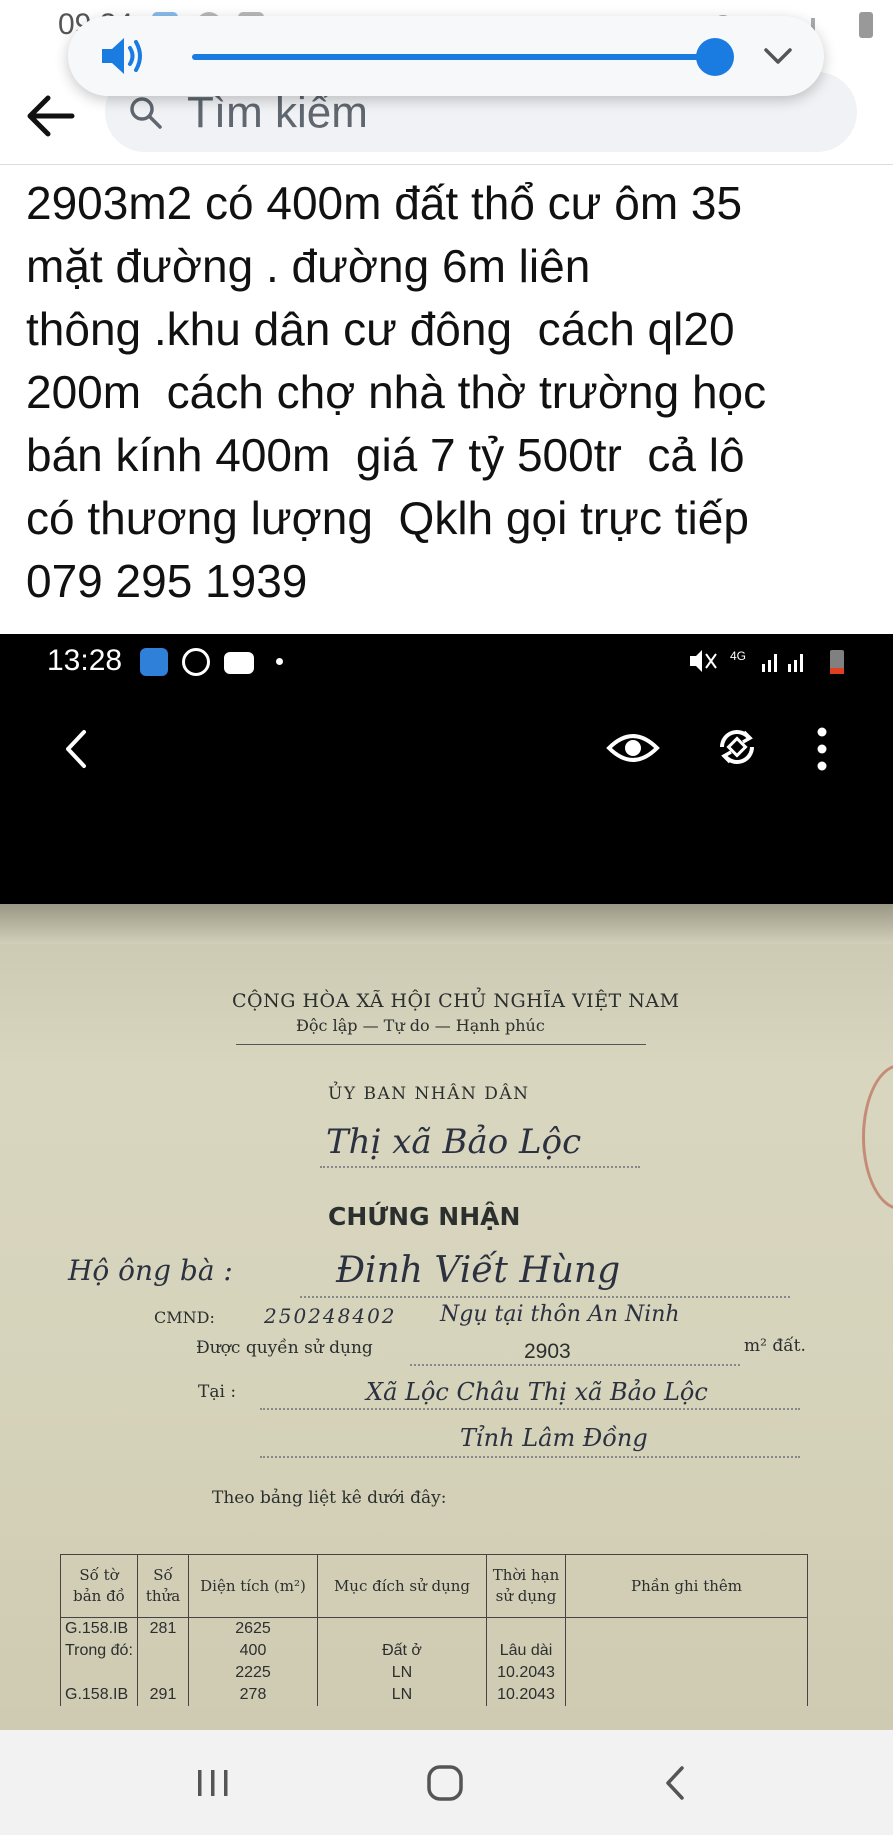 This screenshot has height=1835, width=893. I want to click on cmnd-label: CMND:, so click(184, 1317).